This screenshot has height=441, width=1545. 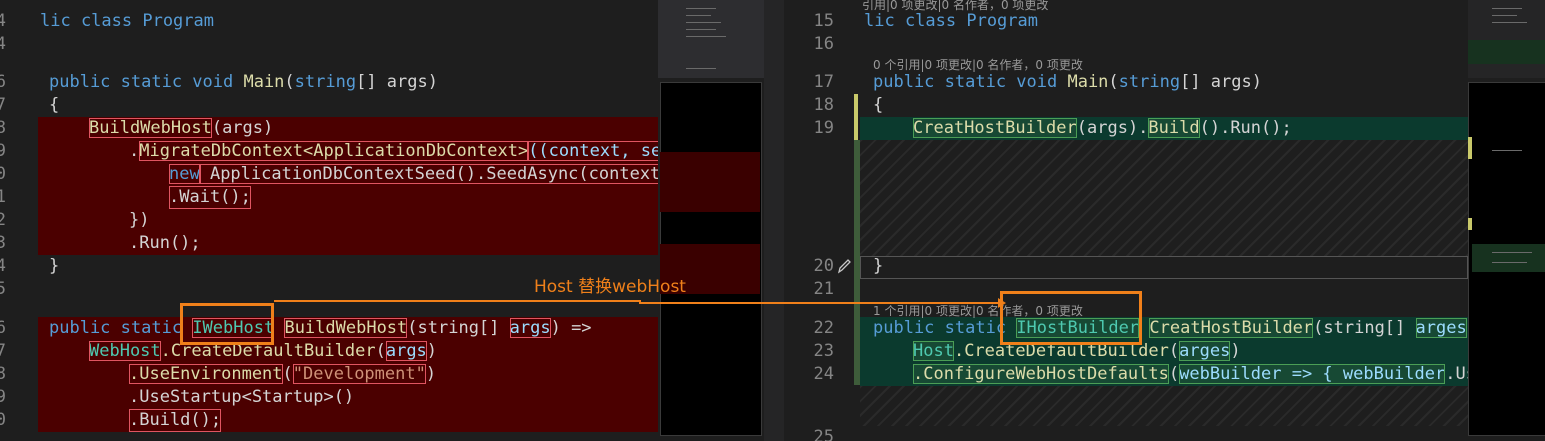 I want to click on annotation-arrow, so click(x=640, y=303).